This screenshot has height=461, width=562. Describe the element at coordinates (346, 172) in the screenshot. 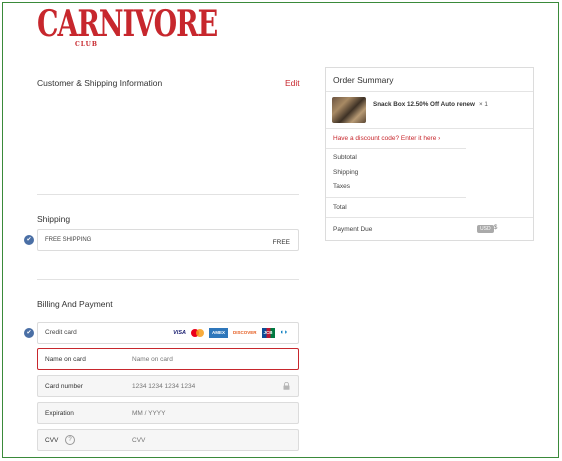

I see `shipping-cost-label: Shipping` at that location.